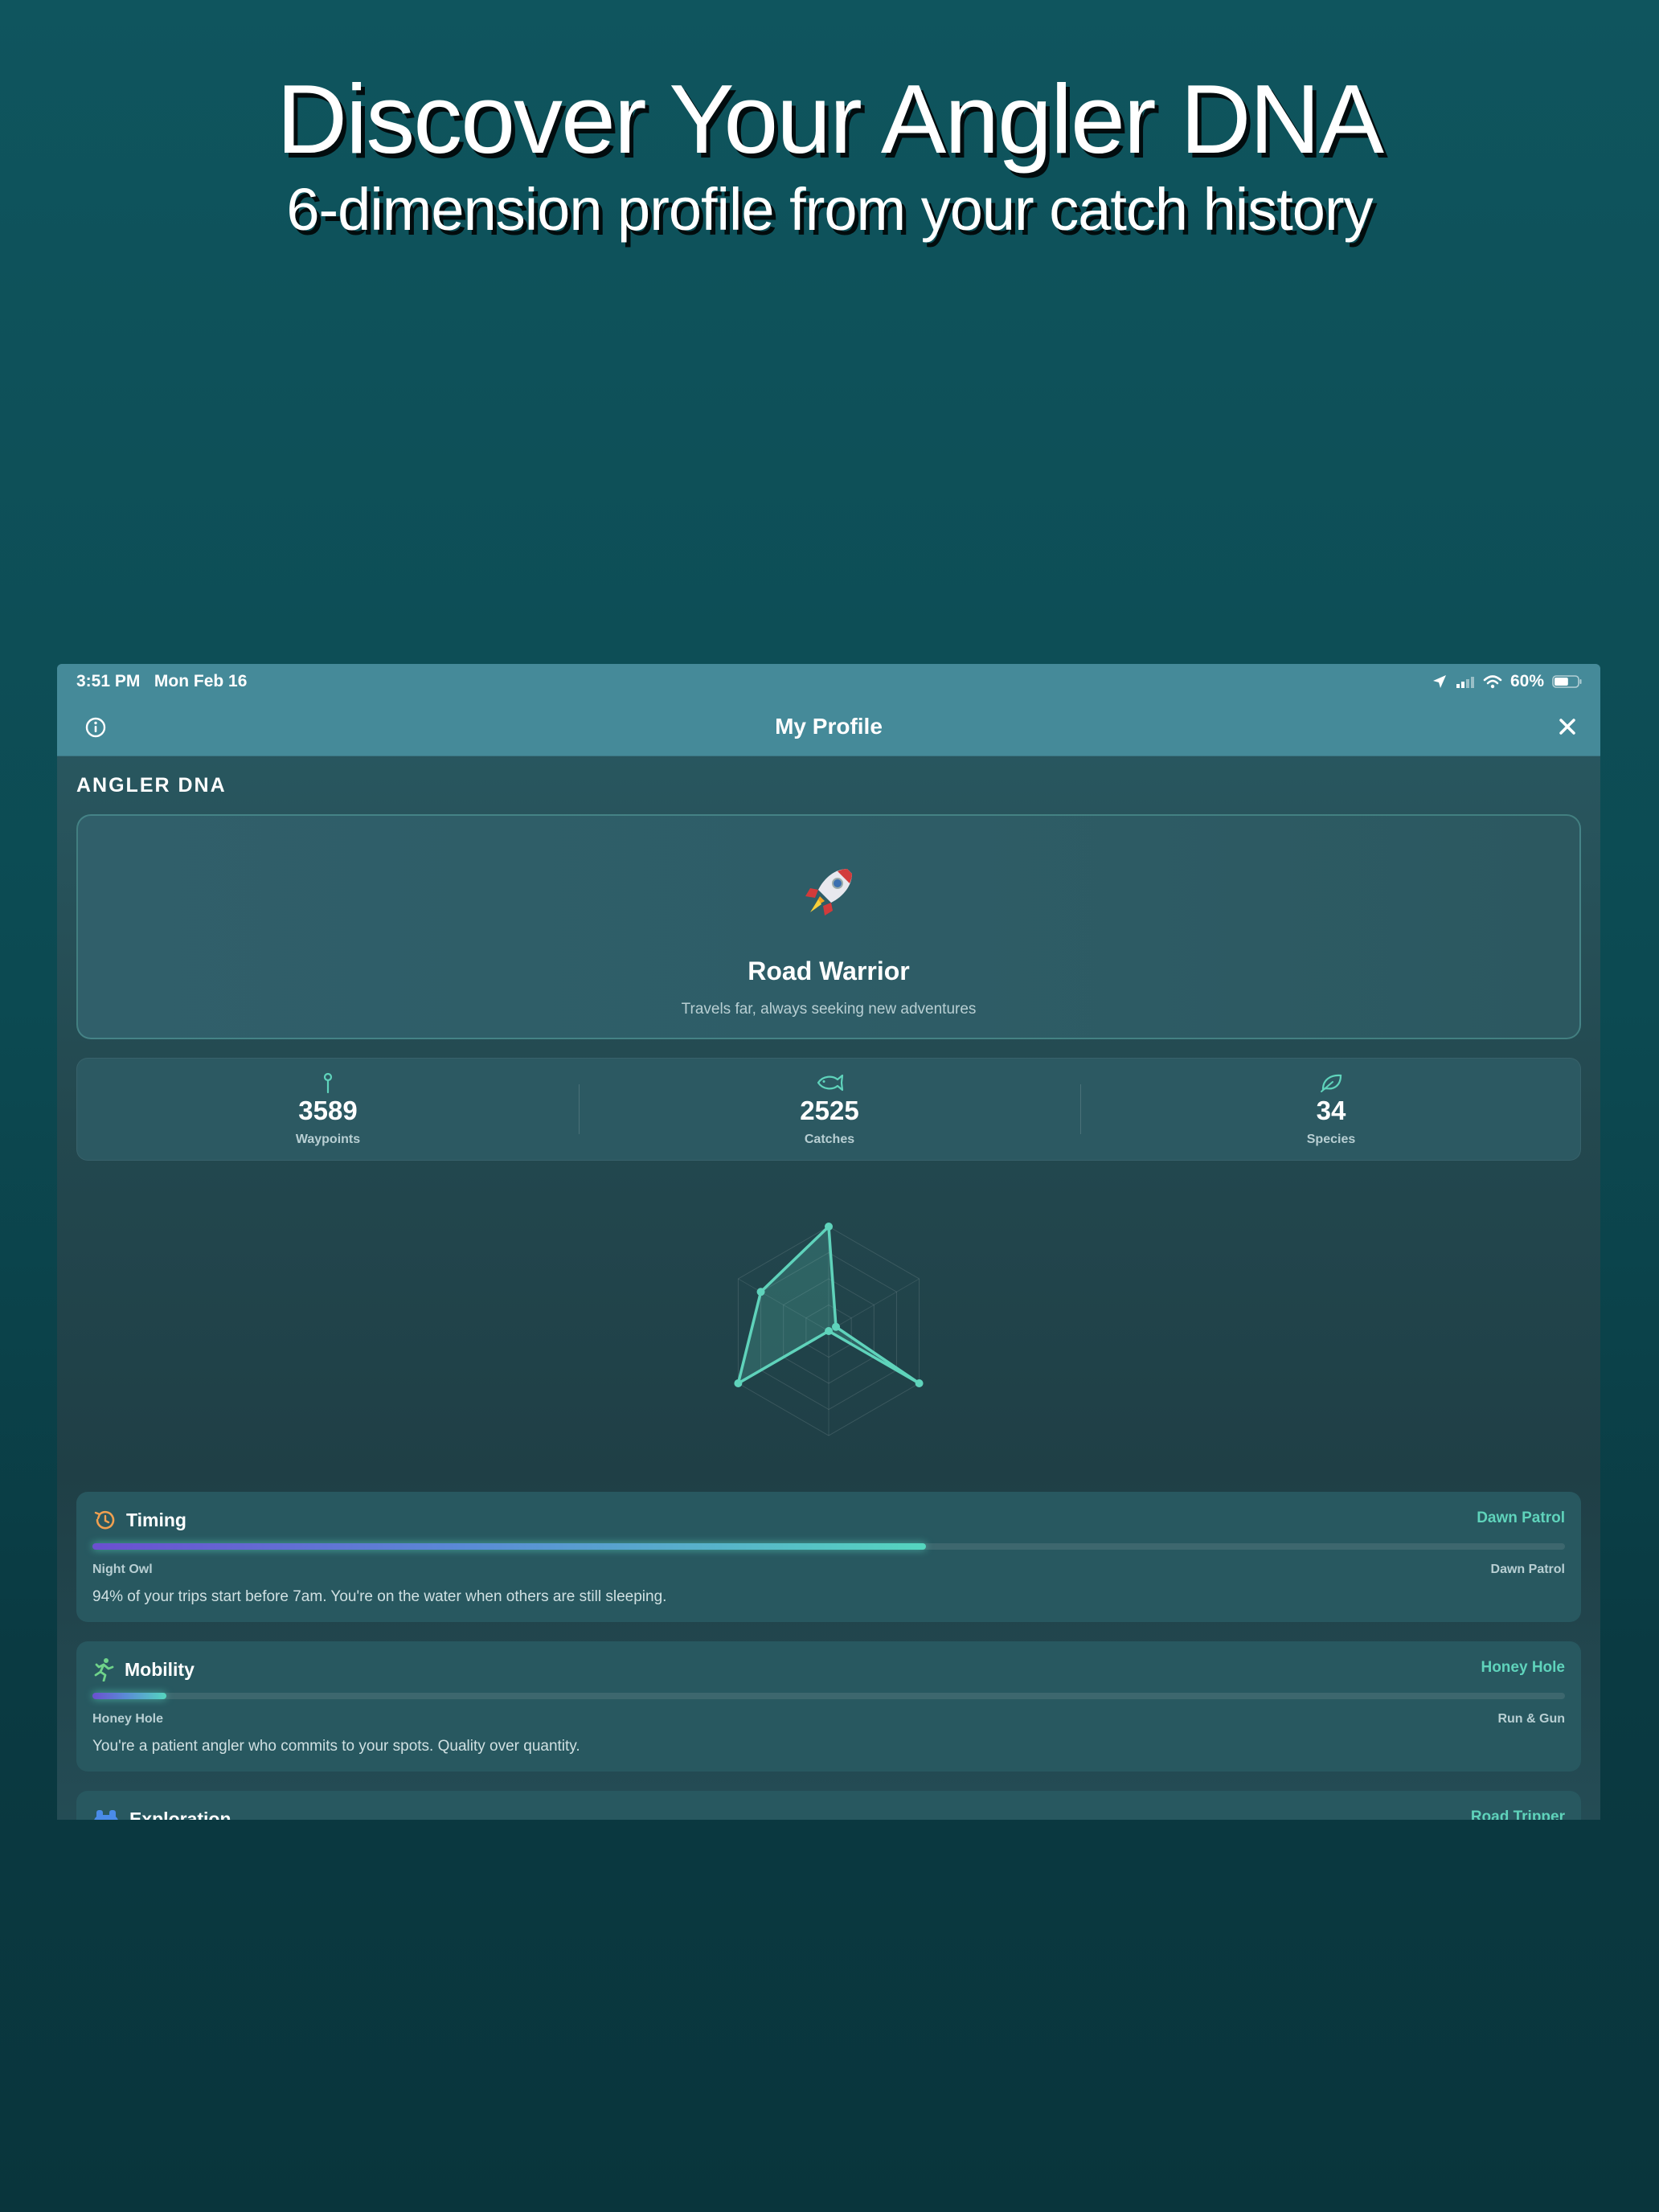  I want to click on leaf-icon, so click(1331, 1083).